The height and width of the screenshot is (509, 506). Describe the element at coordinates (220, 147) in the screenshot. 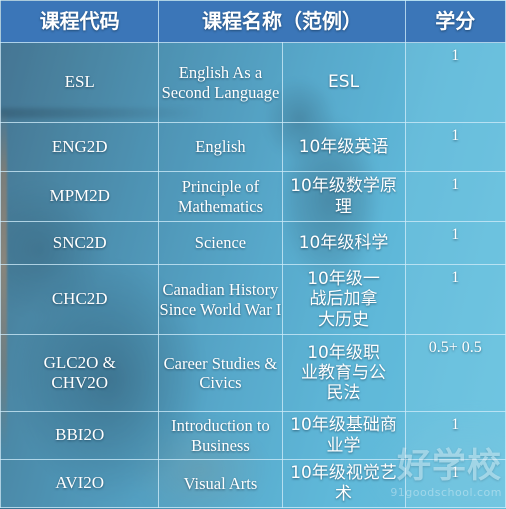

I see `cell-course-name-en: English` at that location.